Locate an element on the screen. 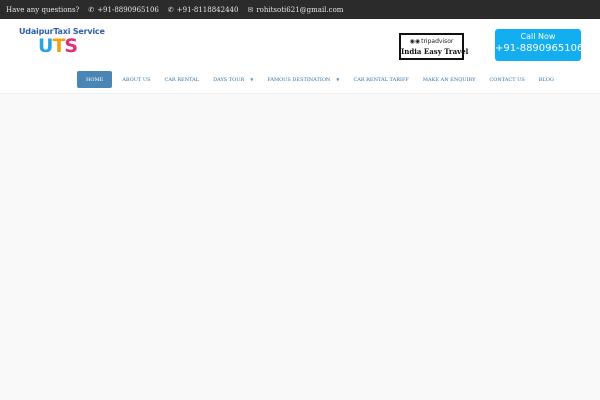 The image size is (600, 400). phone-link-2: ✆ +91-8118842440 is located at coordinates (203, 10).